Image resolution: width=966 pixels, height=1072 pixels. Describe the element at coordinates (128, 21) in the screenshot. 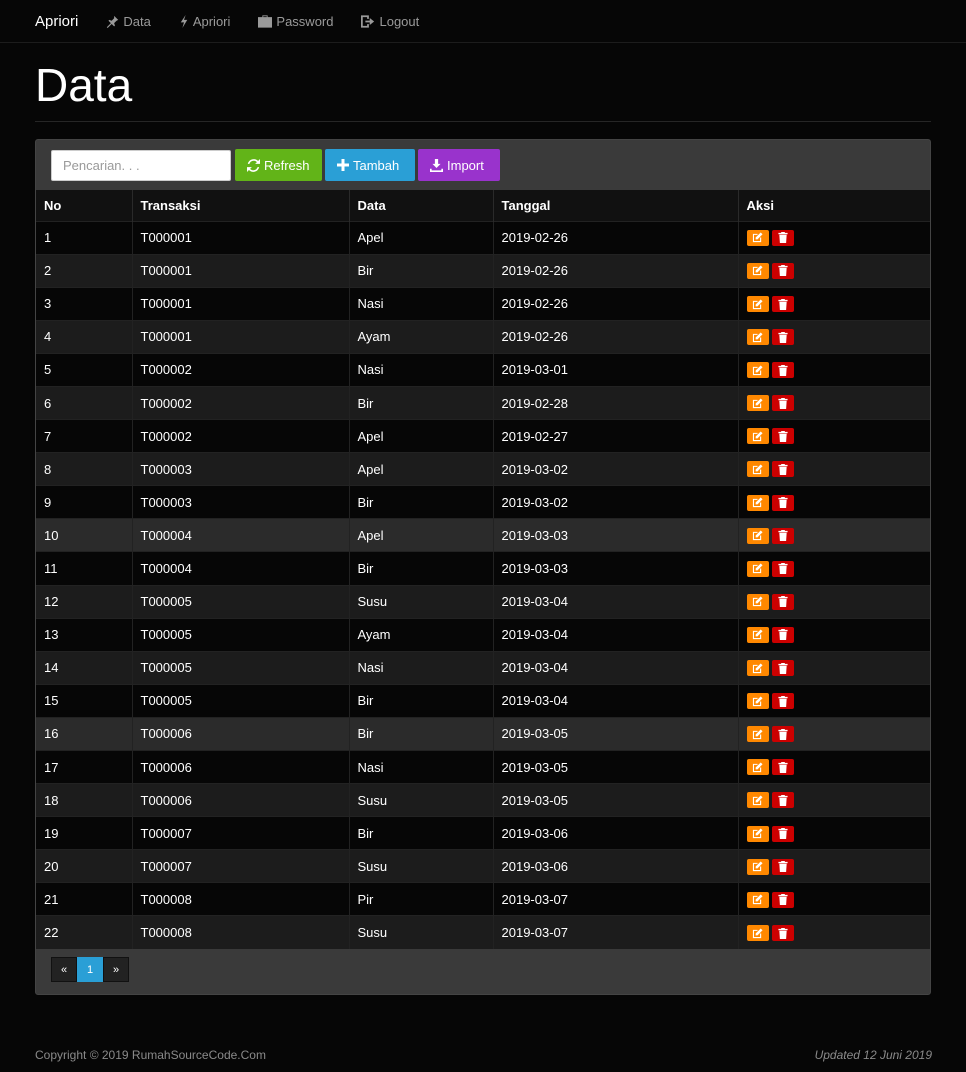

I see `nav-item-data: Data` at that location.